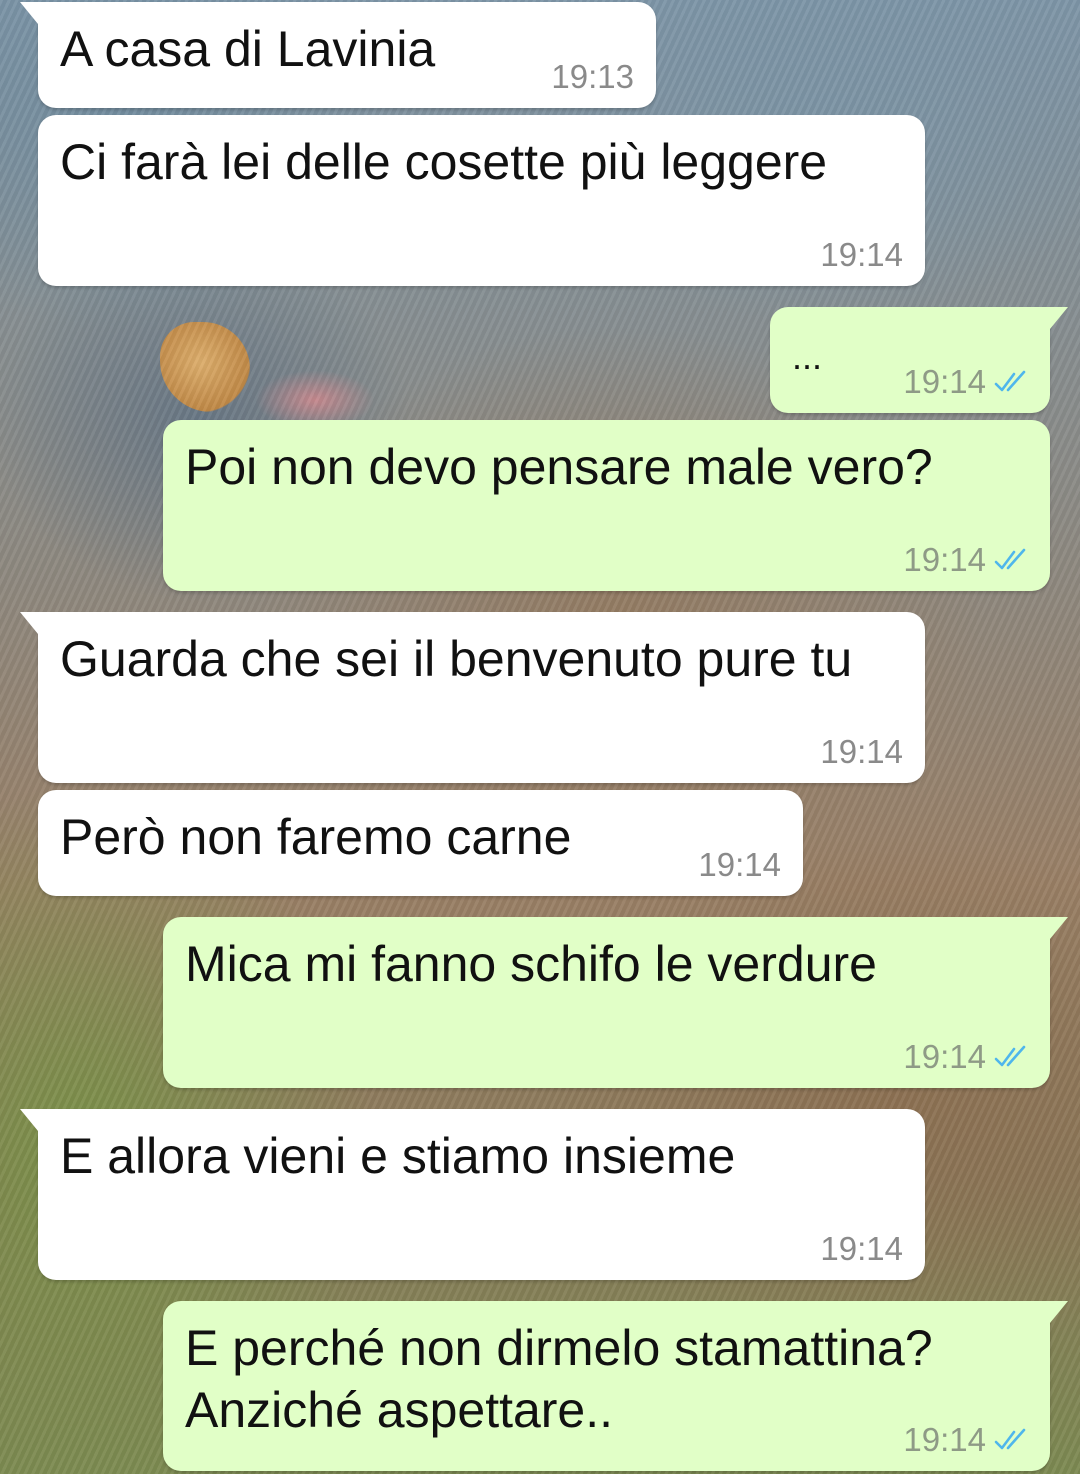  What do you see at coordinates (919, 360) in the screenshot?
I see `outgoing-message-bubble: ... 19:14` at bounding box center [919, 360].